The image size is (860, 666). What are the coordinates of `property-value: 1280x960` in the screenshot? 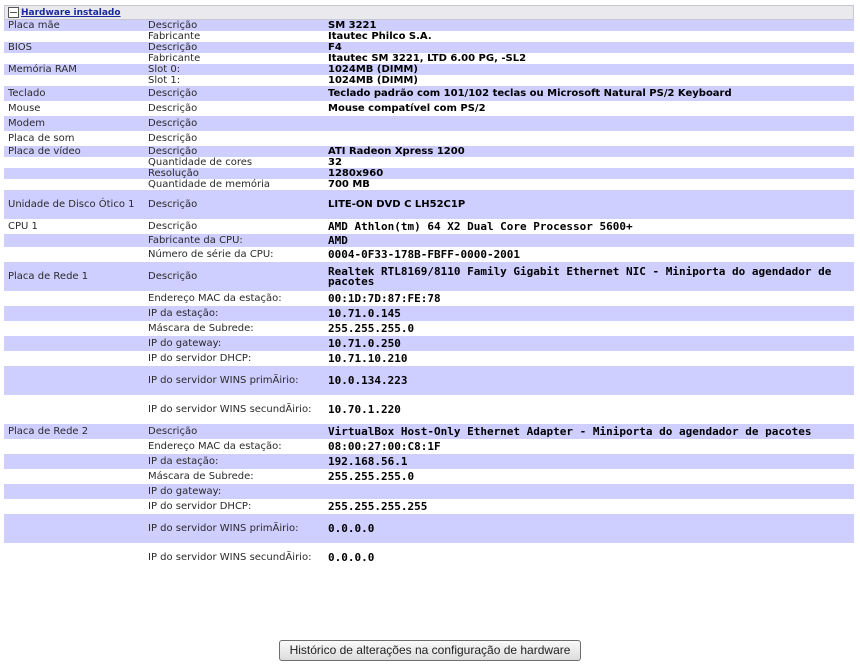 It's located at (589, 173).